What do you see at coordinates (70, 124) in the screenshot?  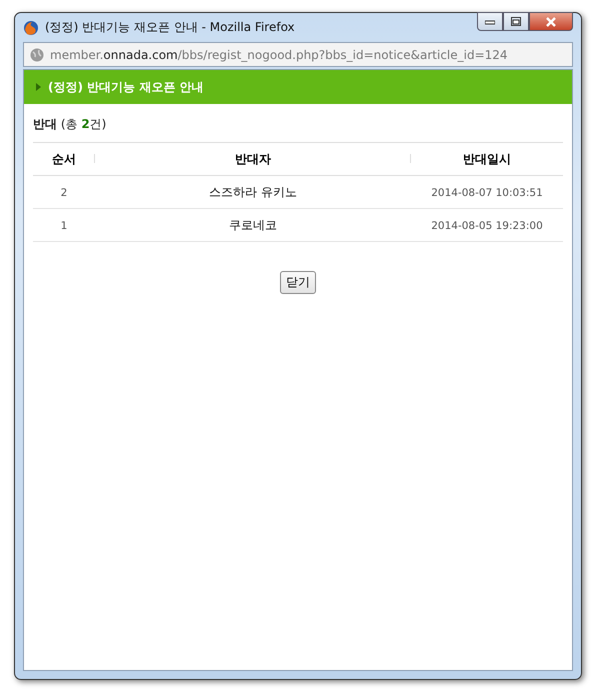 I see `summary-text: 반대 (총 2건)` at bounding box center [70, 124].